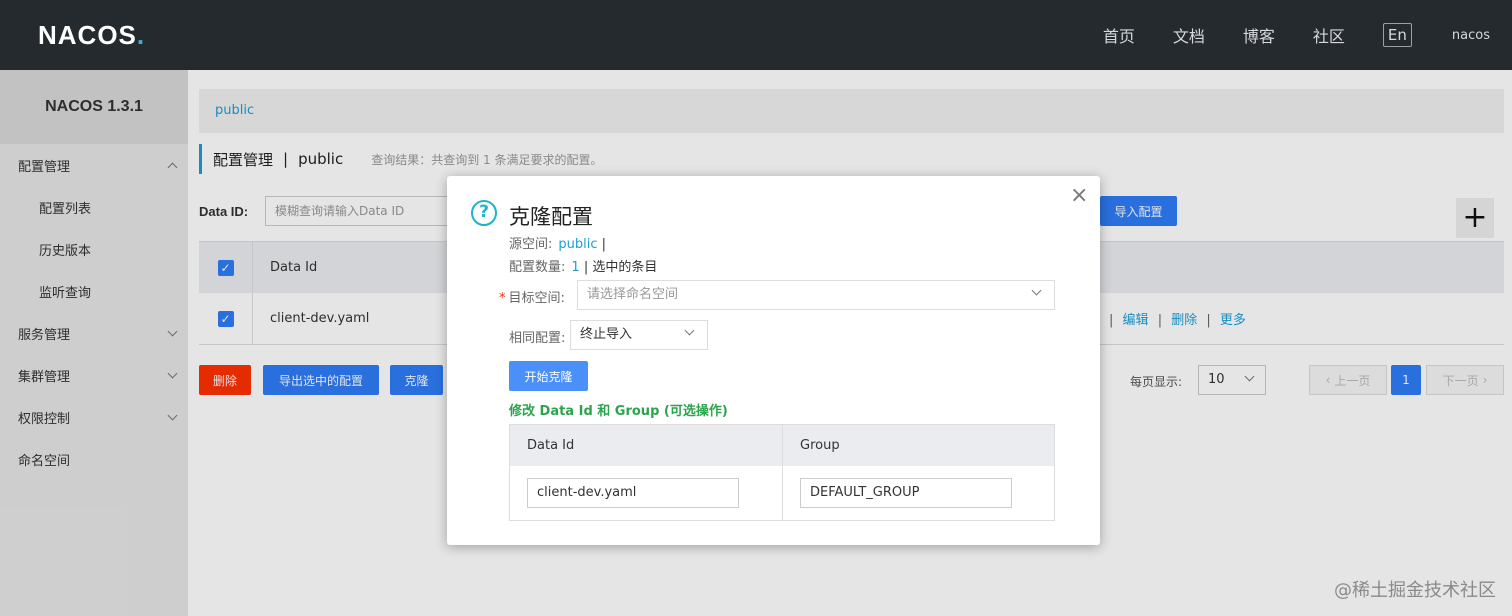  I want to click on sidebar-item-label: 权限控制, so click(44, 419).